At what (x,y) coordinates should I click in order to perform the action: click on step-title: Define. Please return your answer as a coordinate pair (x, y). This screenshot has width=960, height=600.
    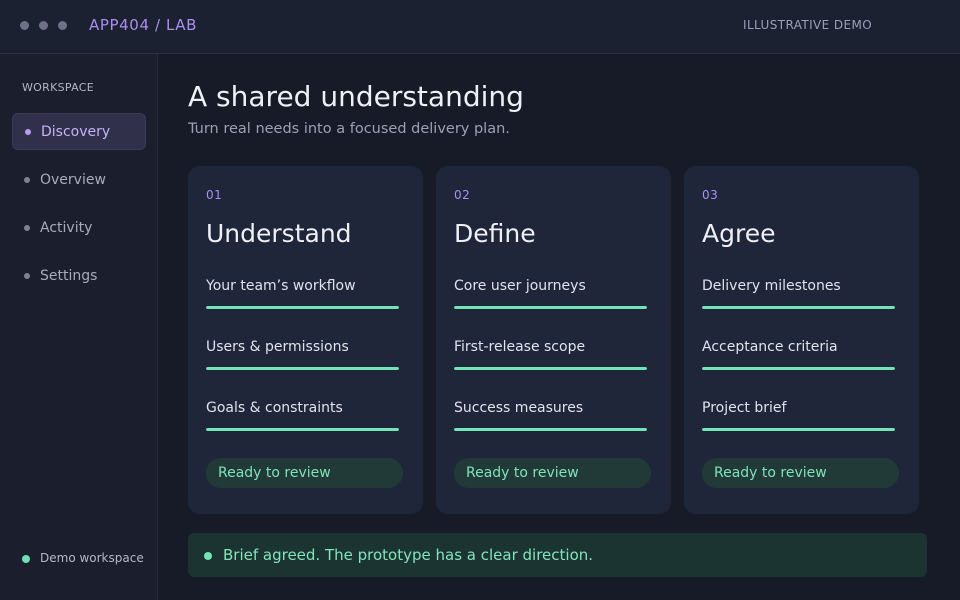
    Looking at the image, I should click on (495, 233).